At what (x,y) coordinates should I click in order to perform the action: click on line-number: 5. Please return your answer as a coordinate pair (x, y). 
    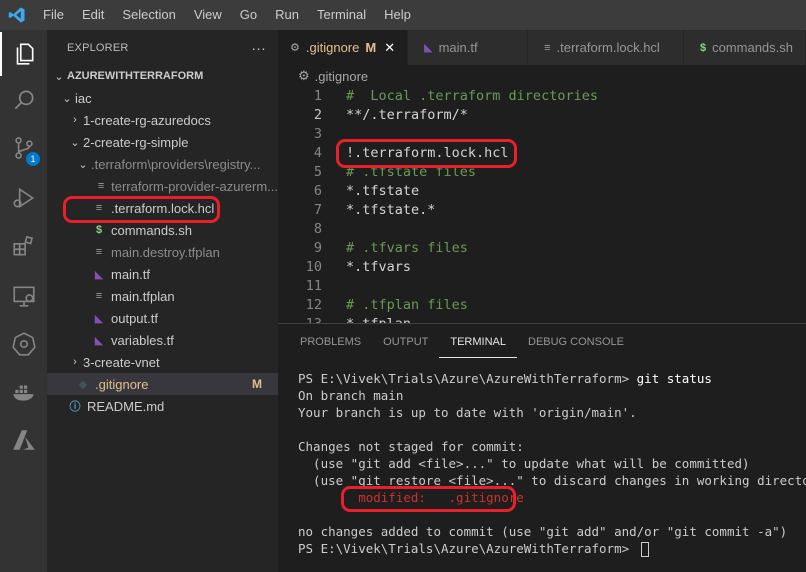
    Looking at the image, I should click on (317, 172).